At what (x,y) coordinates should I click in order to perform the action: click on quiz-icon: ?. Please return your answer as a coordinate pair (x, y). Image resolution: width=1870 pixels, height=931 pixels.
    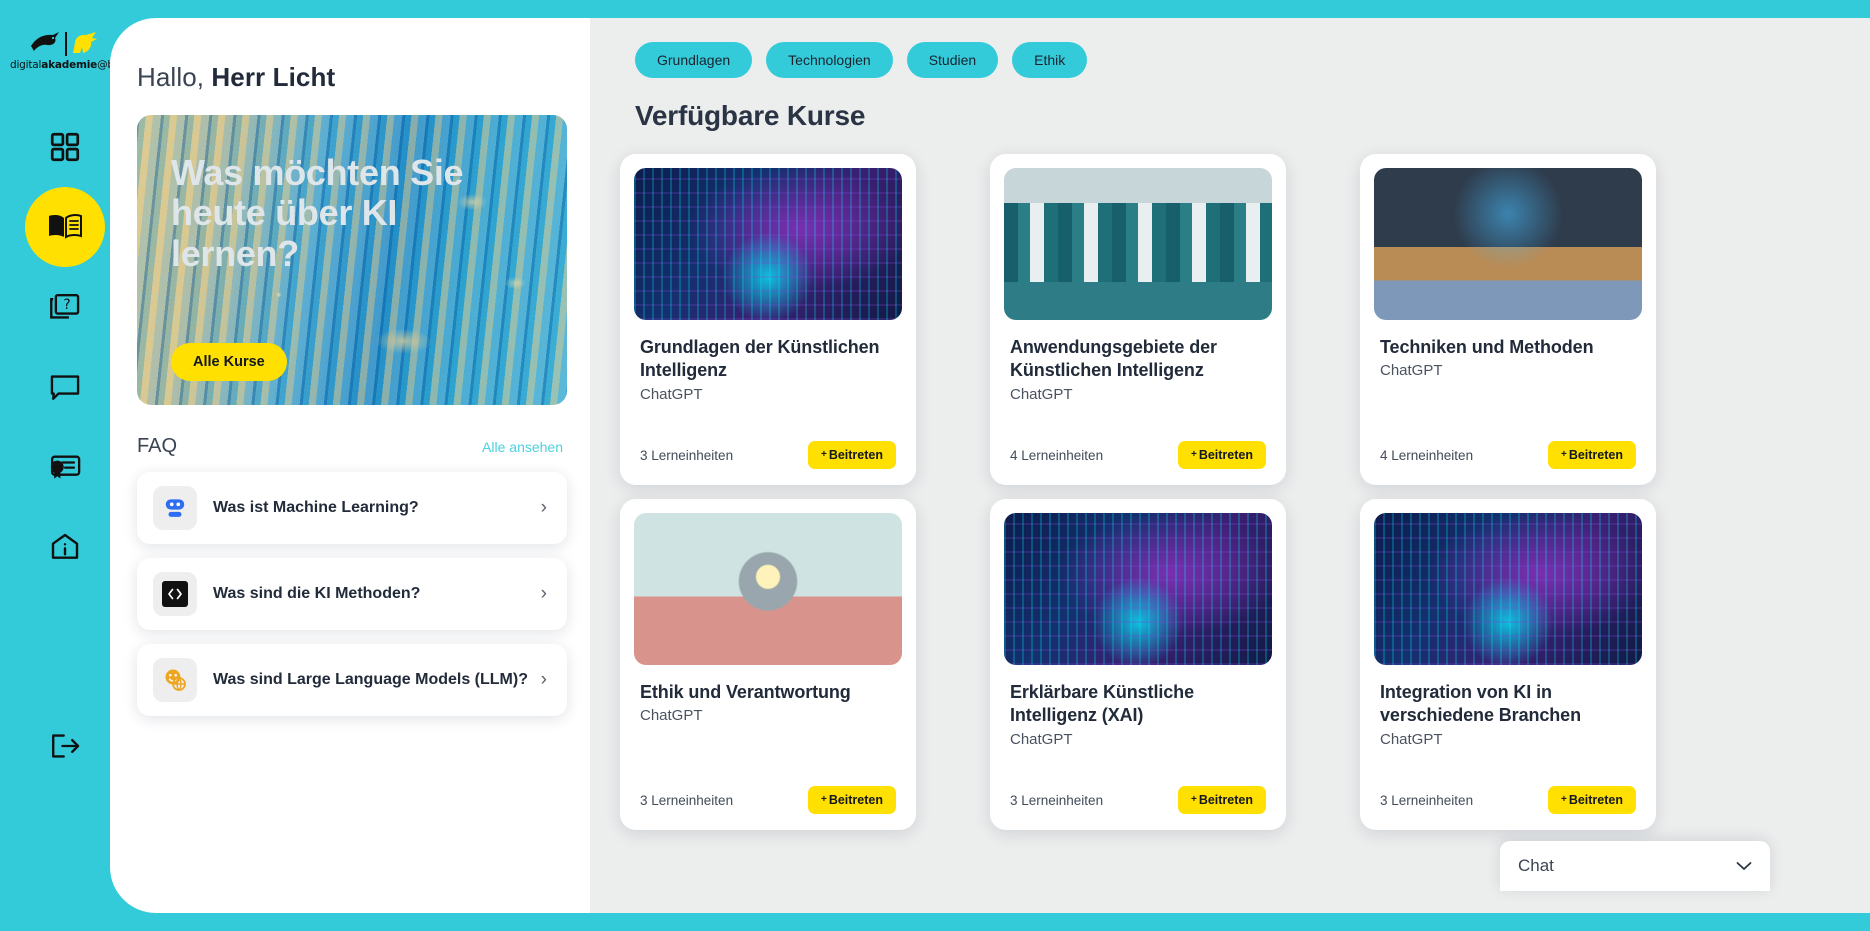
    Looking at the image, I should click on (65, 307).